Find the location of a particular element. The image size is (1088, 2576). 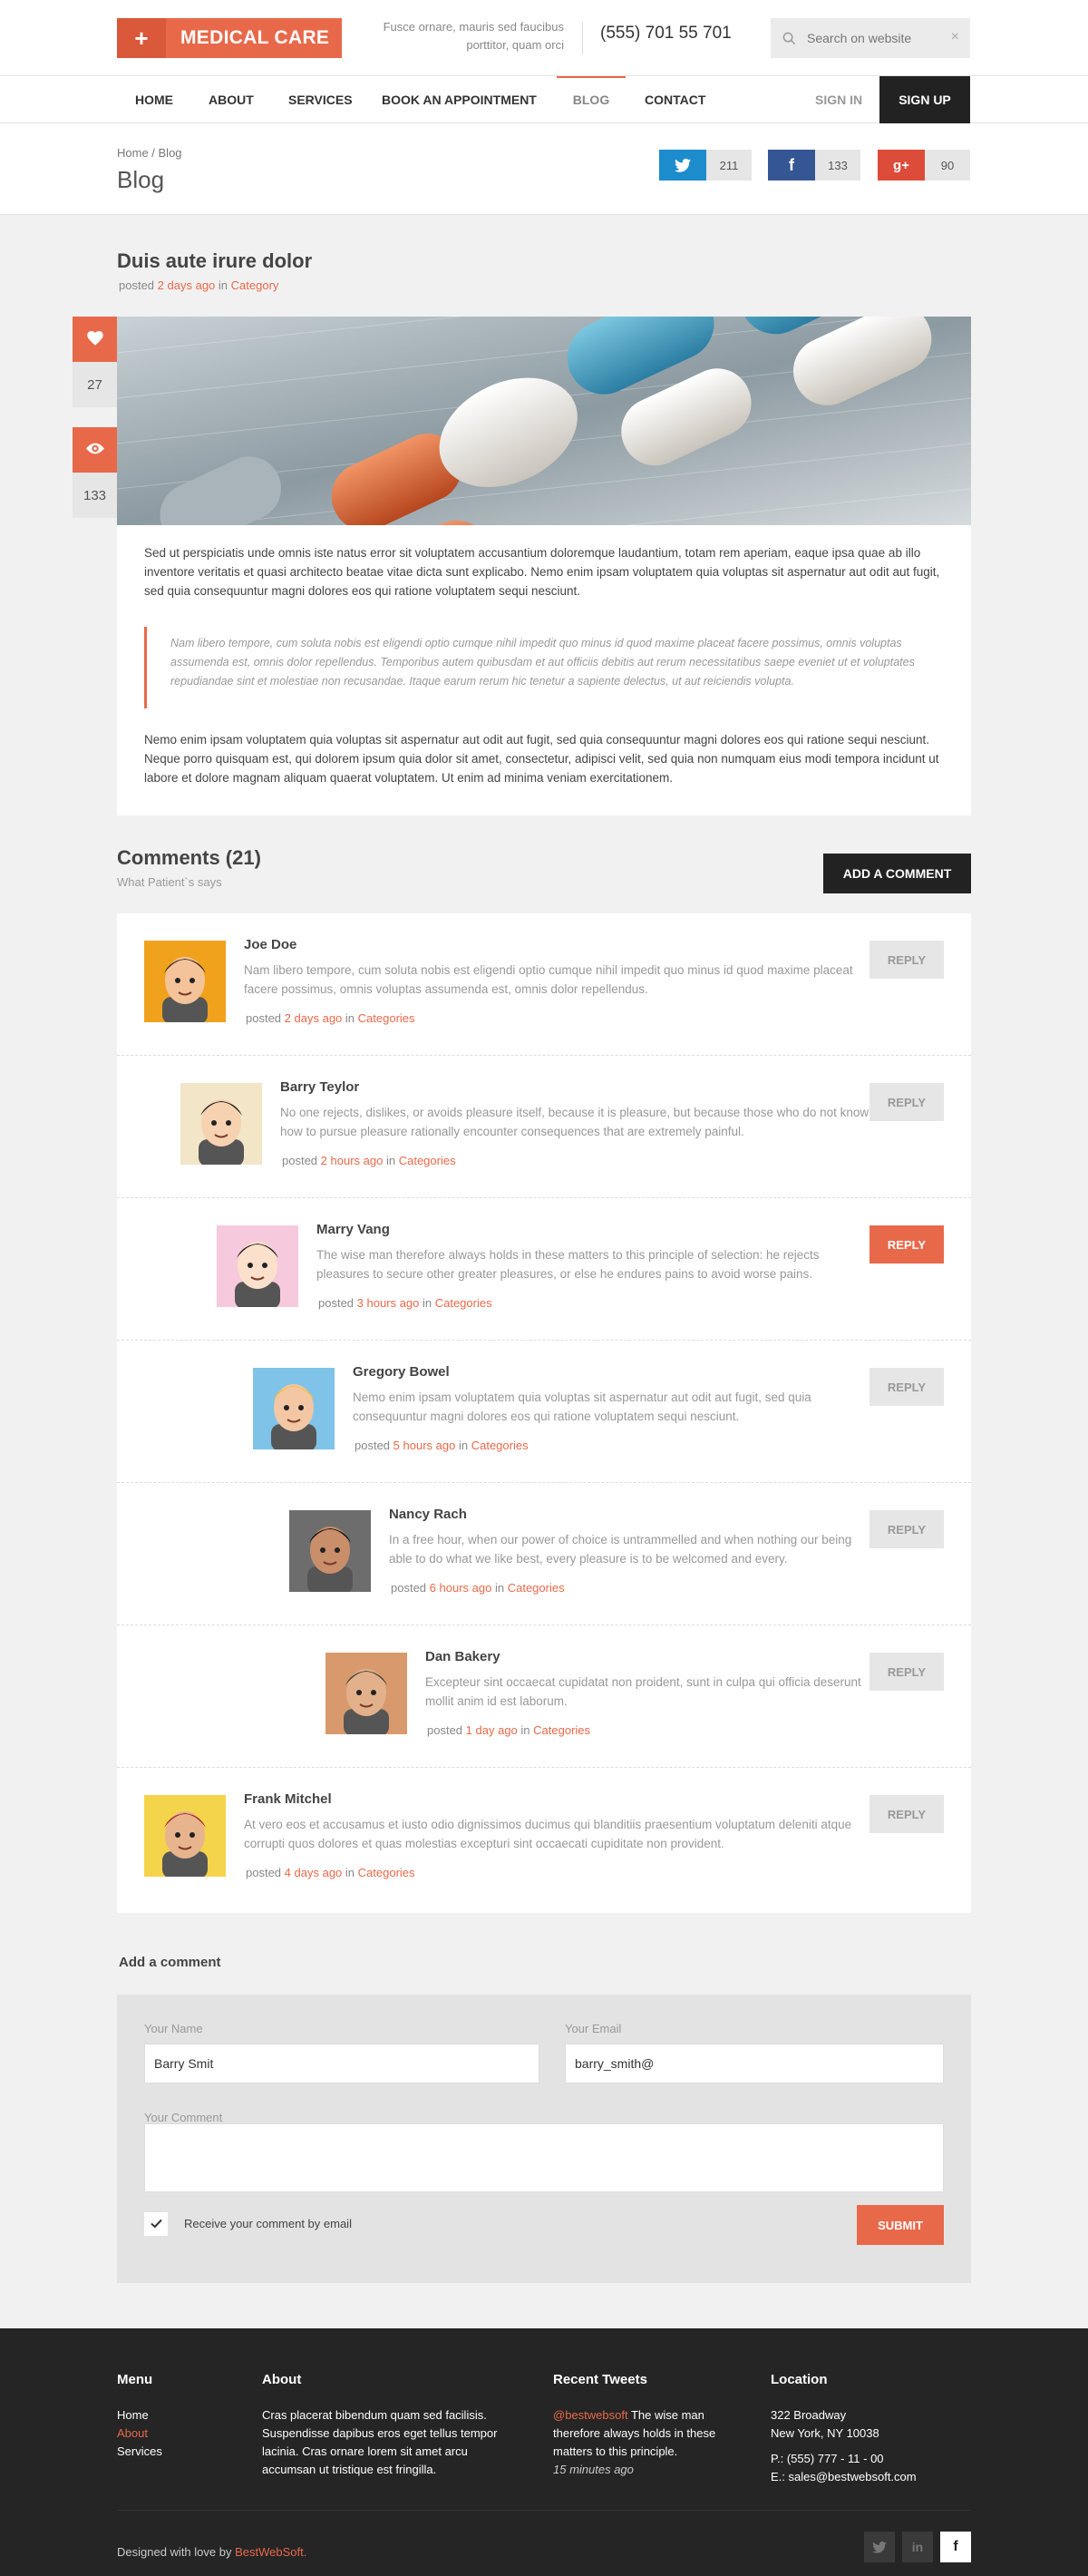

comment-meta: posted 2 hours ago in Categories is located at coordinates (369, 1160).